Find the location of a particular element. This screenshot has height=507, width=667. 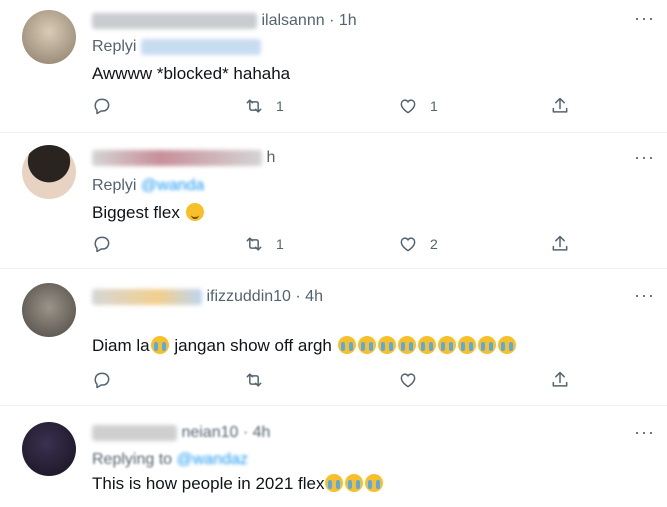

username: ilalsannn is located at coordinates (292, 20).